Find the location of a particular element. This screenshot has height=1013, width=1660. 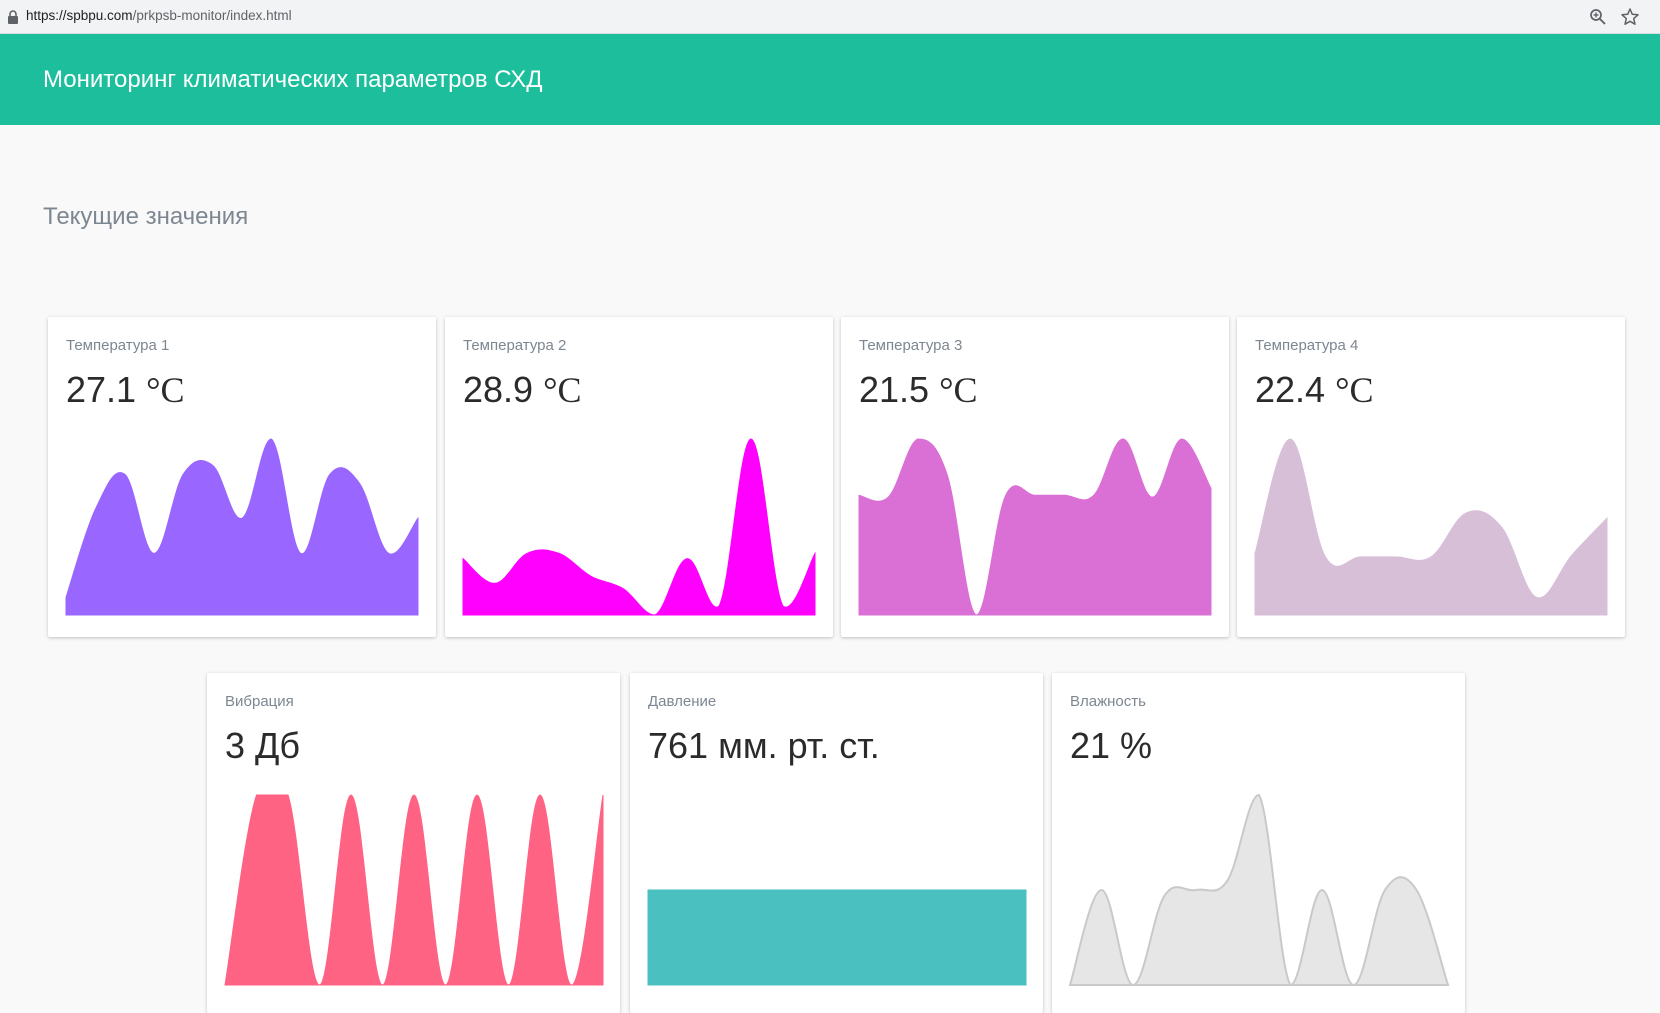

card-label: Температура 3 is located at coordinates (911, 345).